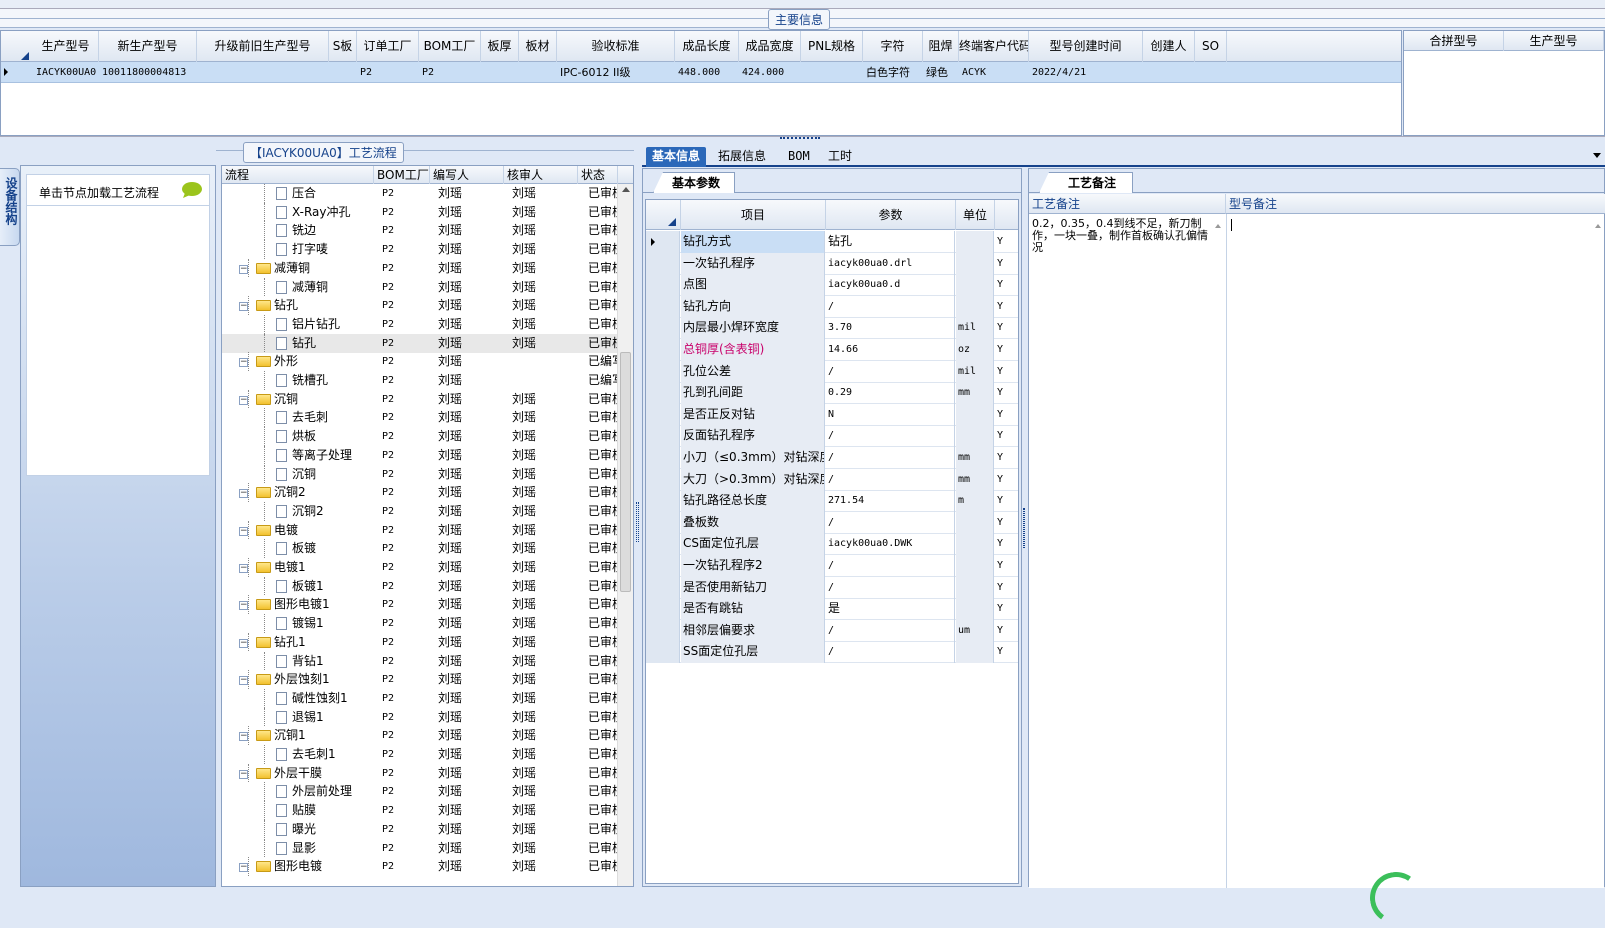 The height and width of the screenshot is (928, 1605). Describe the element at coordinates (742, 157) in the screenshot. I see `tab-extended-info: 拓展信息` at that location.